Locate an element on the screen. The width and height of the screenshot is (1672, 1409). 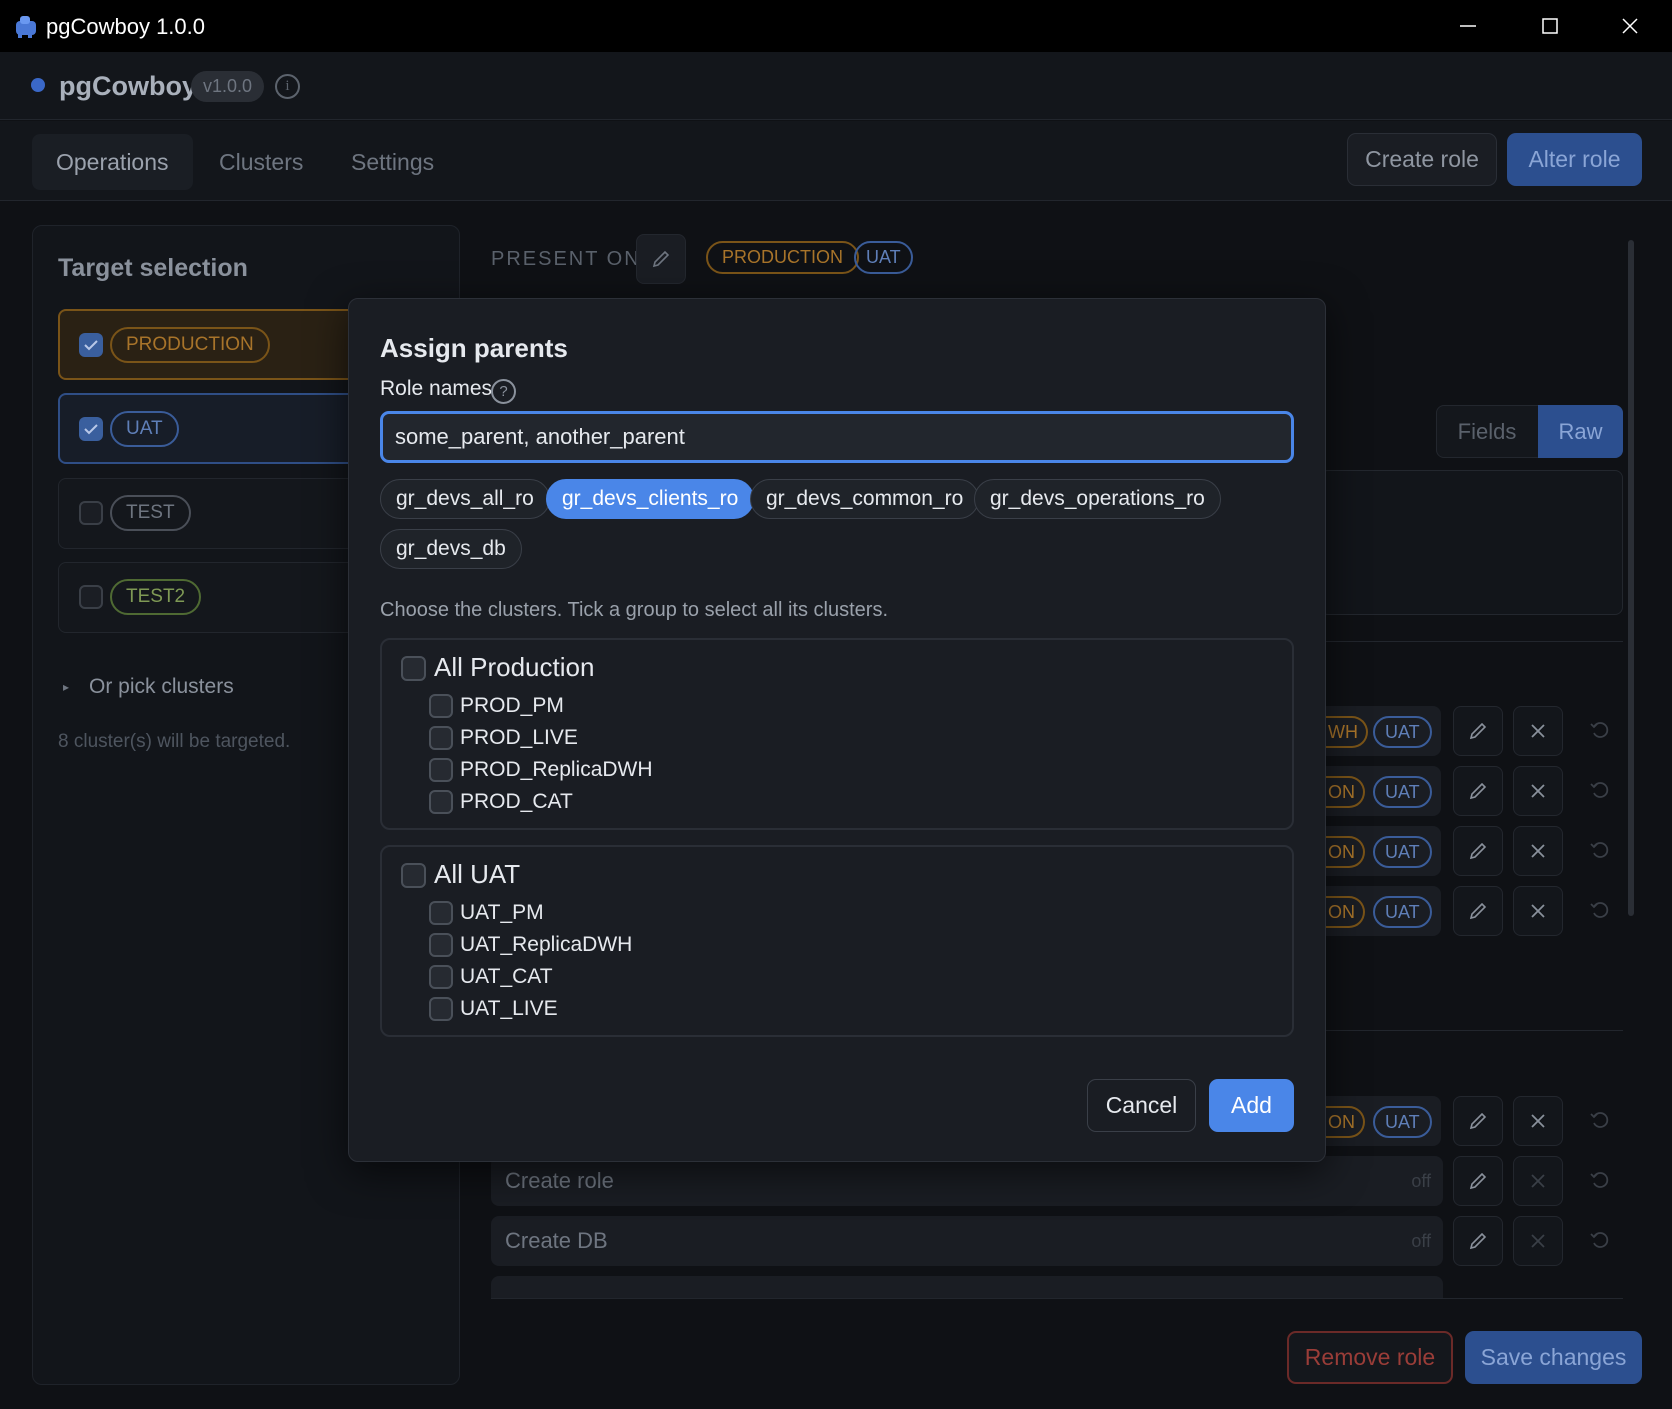
present-on-label: PRESENT ON is located at coordinates (566, 259).